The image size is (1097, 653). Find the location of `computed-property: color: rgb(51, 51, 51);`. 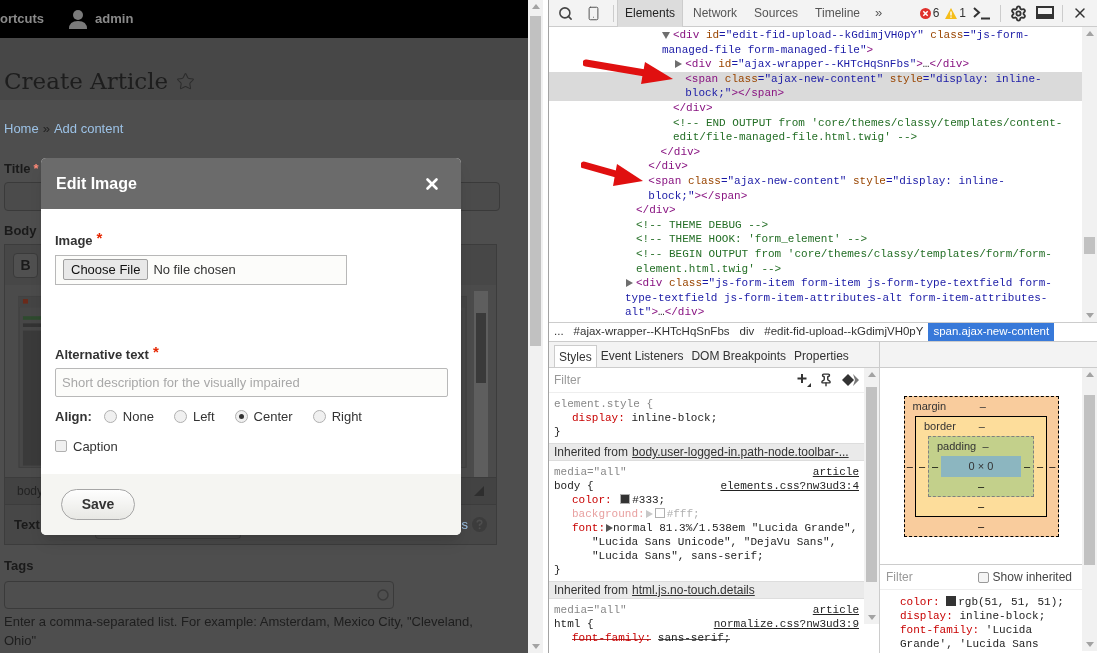

computed-property: color: rgb(51, 51, 51); is located at coordinates (989, 602).